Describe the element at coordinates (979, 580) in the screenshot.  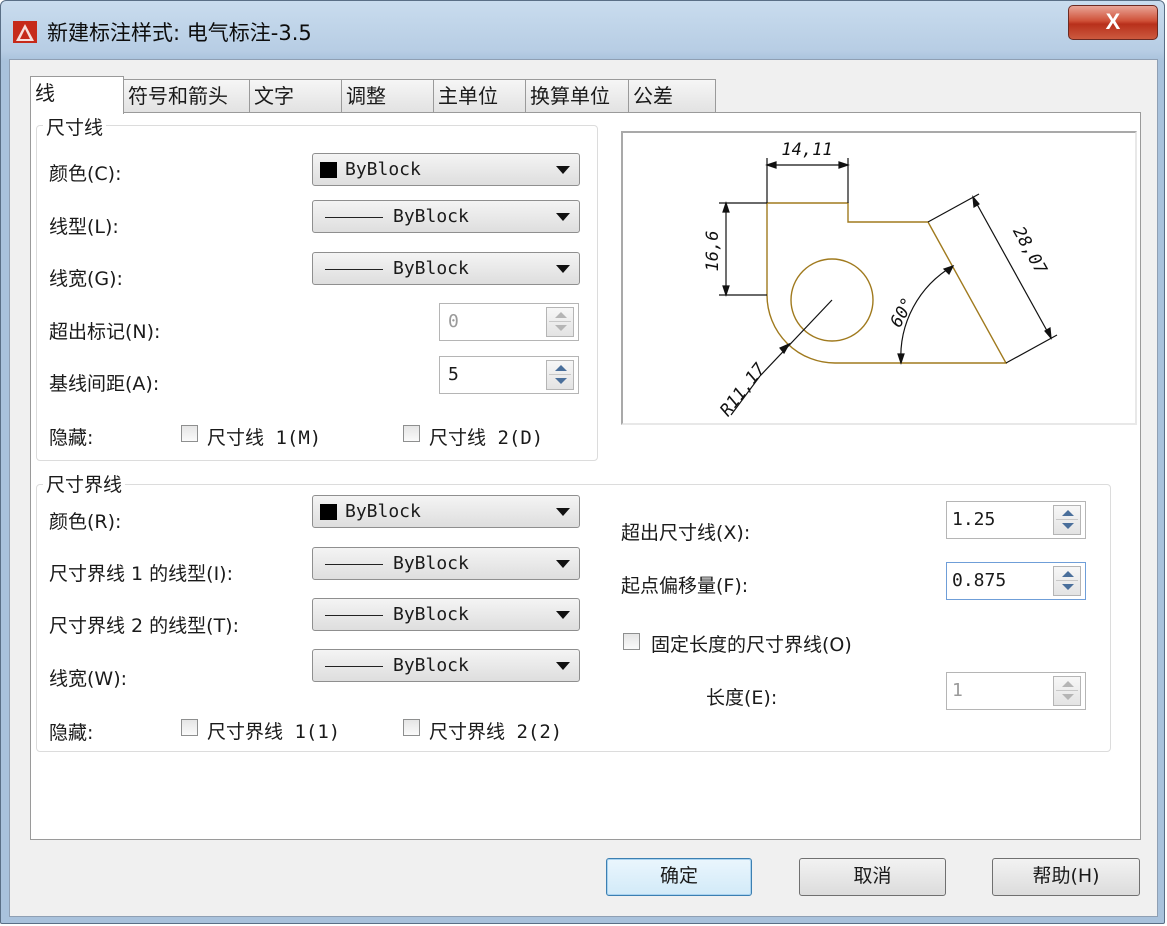
I see `spinner-value: 0.875` at that location.